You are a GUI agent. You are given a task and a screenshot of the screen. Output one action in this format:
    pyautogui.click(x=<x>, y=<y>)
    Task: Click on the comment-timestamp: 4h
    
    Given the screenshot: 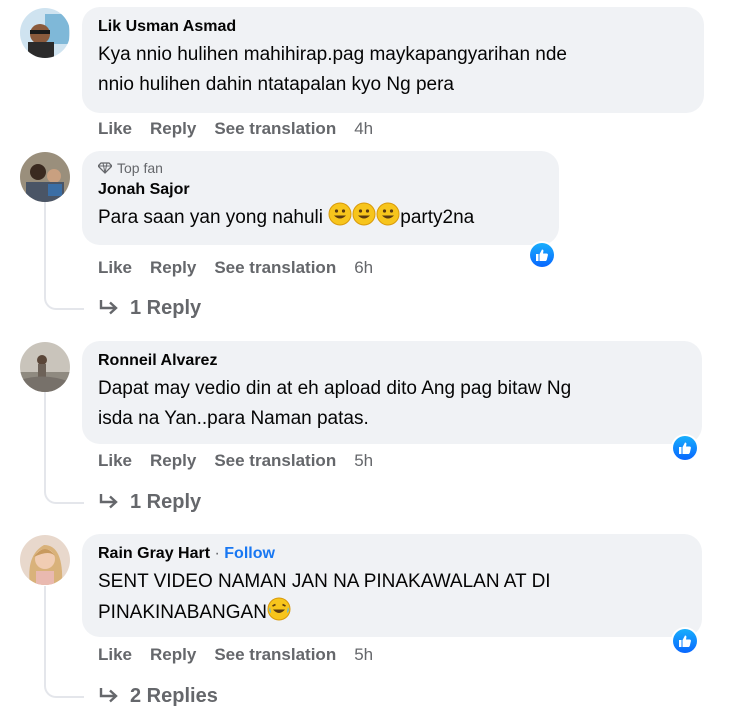 What is the action you would take?
    pyautogui.click(x=363, y=129)
    